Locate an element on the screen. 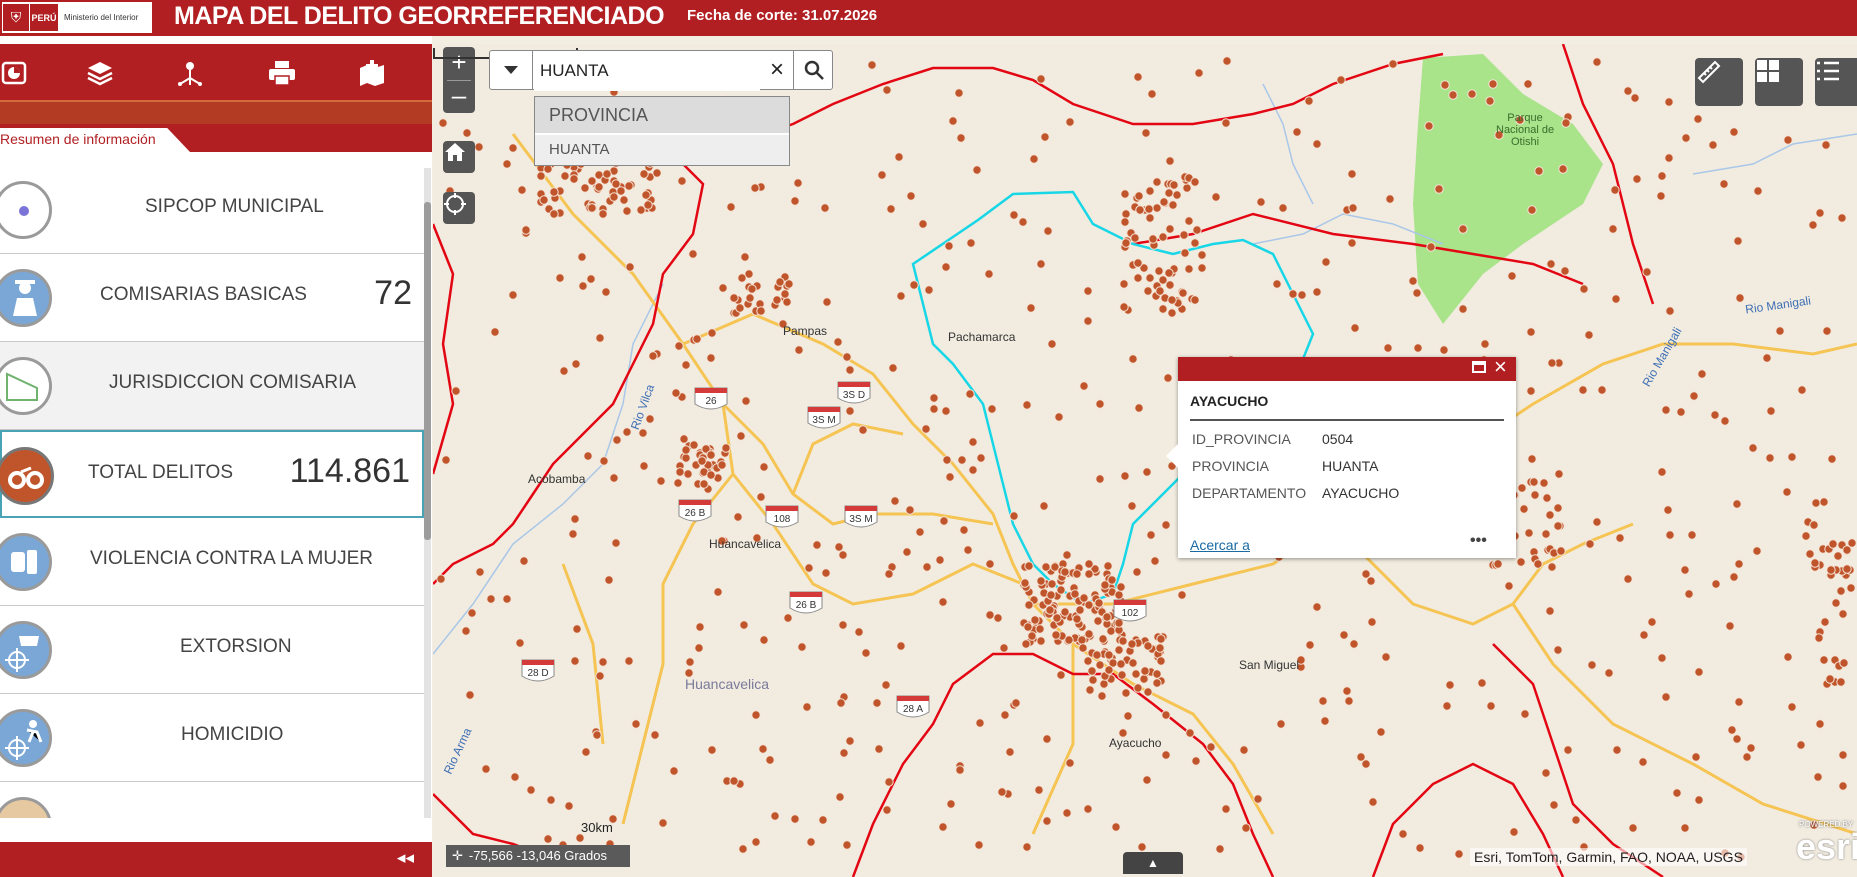 The height and width of the screenshot is (877, 1857). list-item-extorsion: EXTORSION is located at coordinates (212, 650).